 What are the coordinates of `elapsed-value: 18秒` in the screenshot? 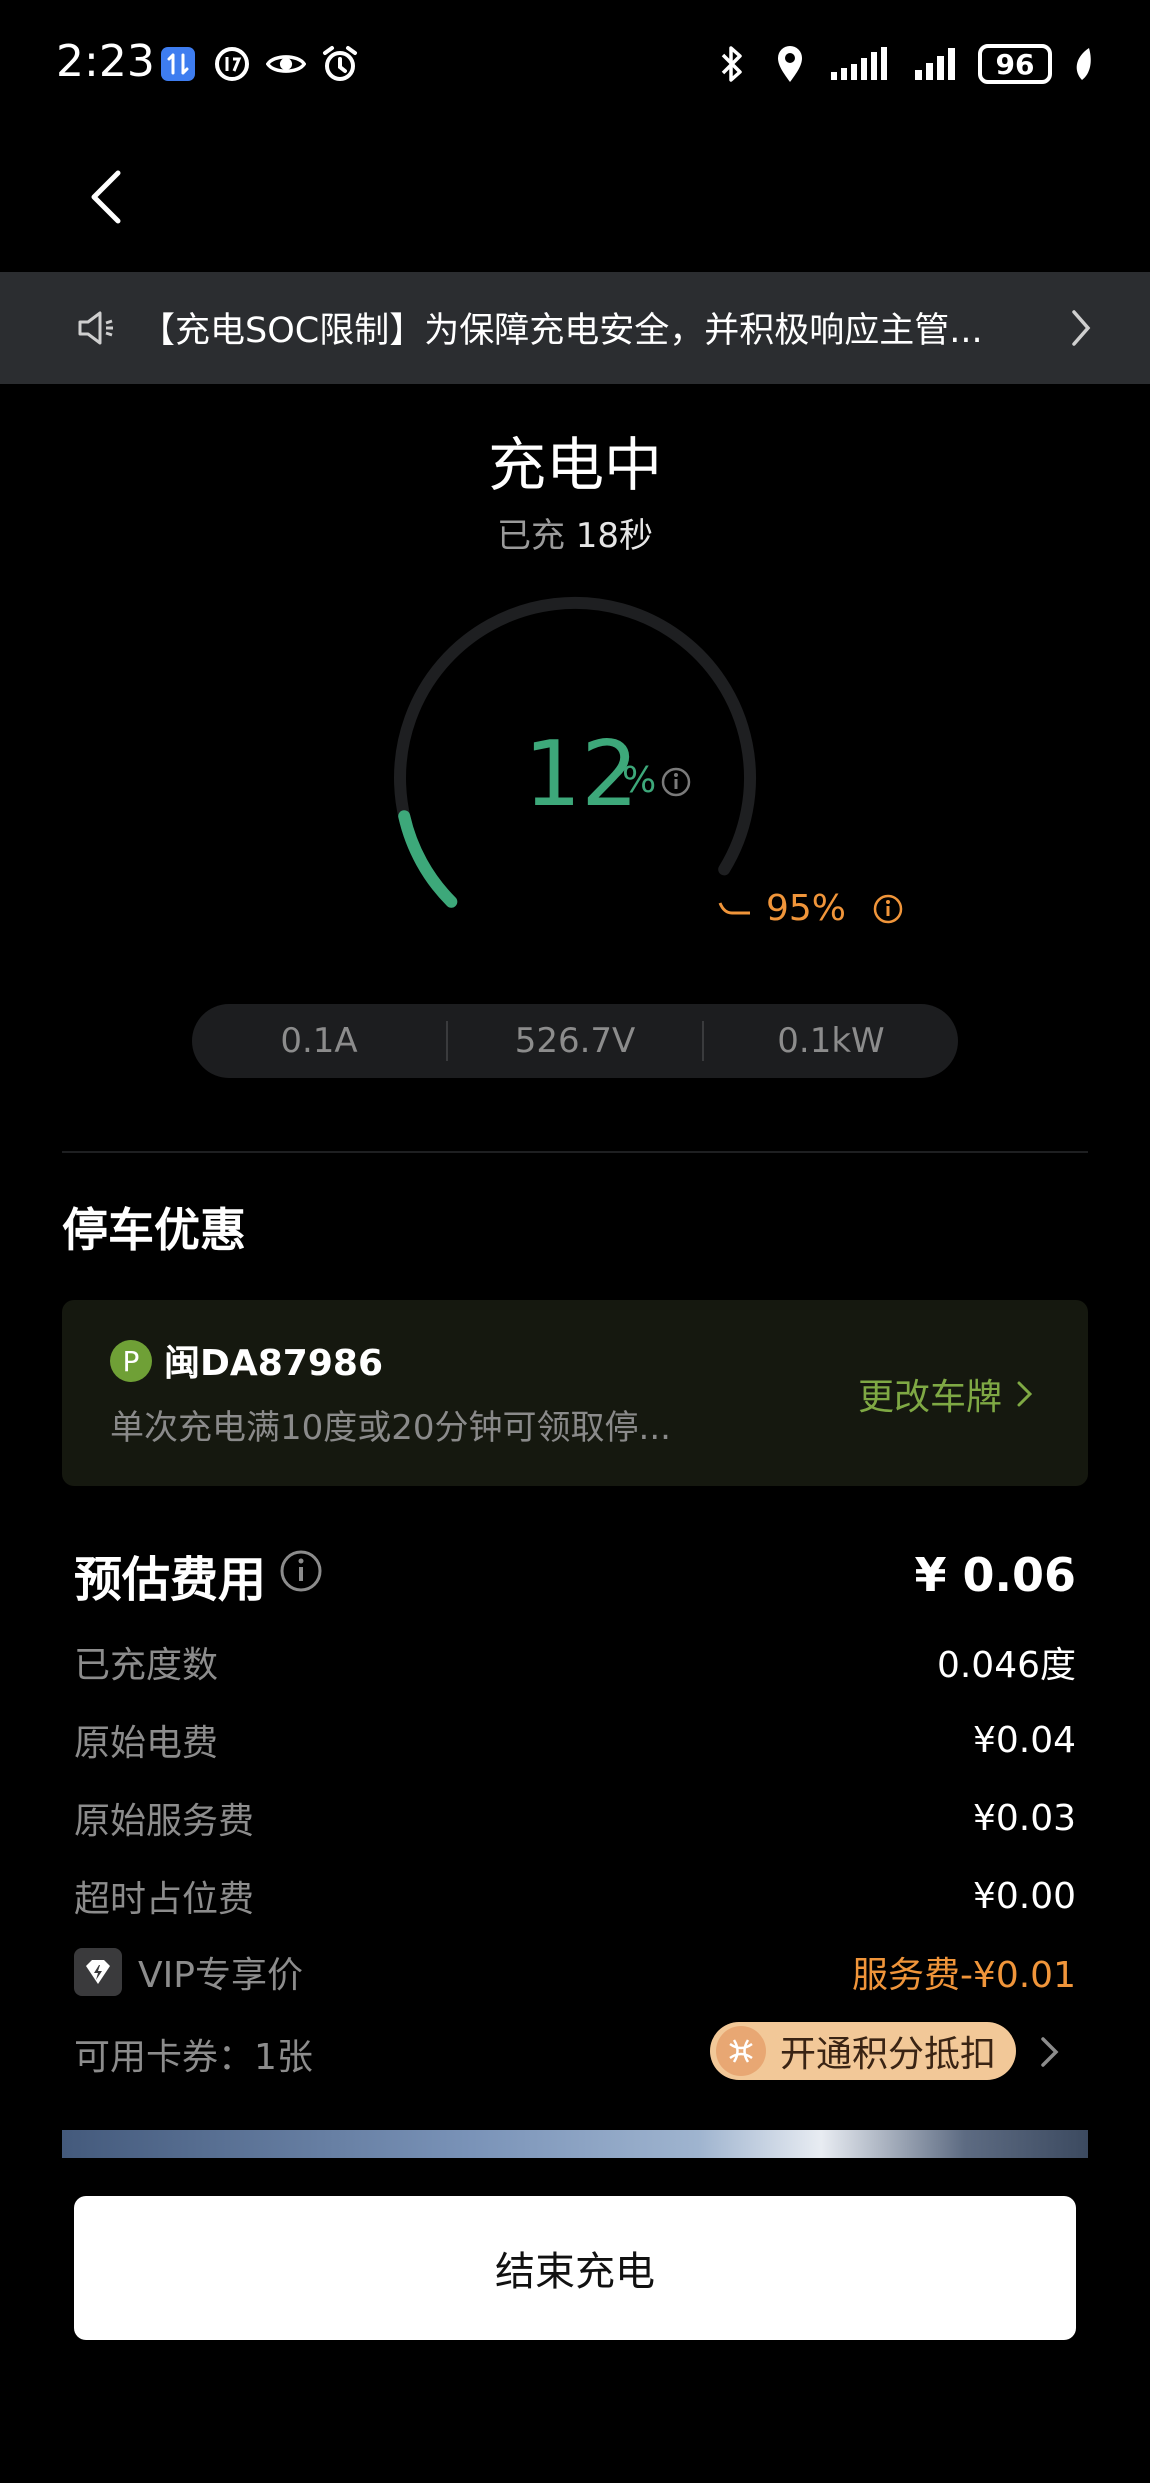 It's located at (614, 536).